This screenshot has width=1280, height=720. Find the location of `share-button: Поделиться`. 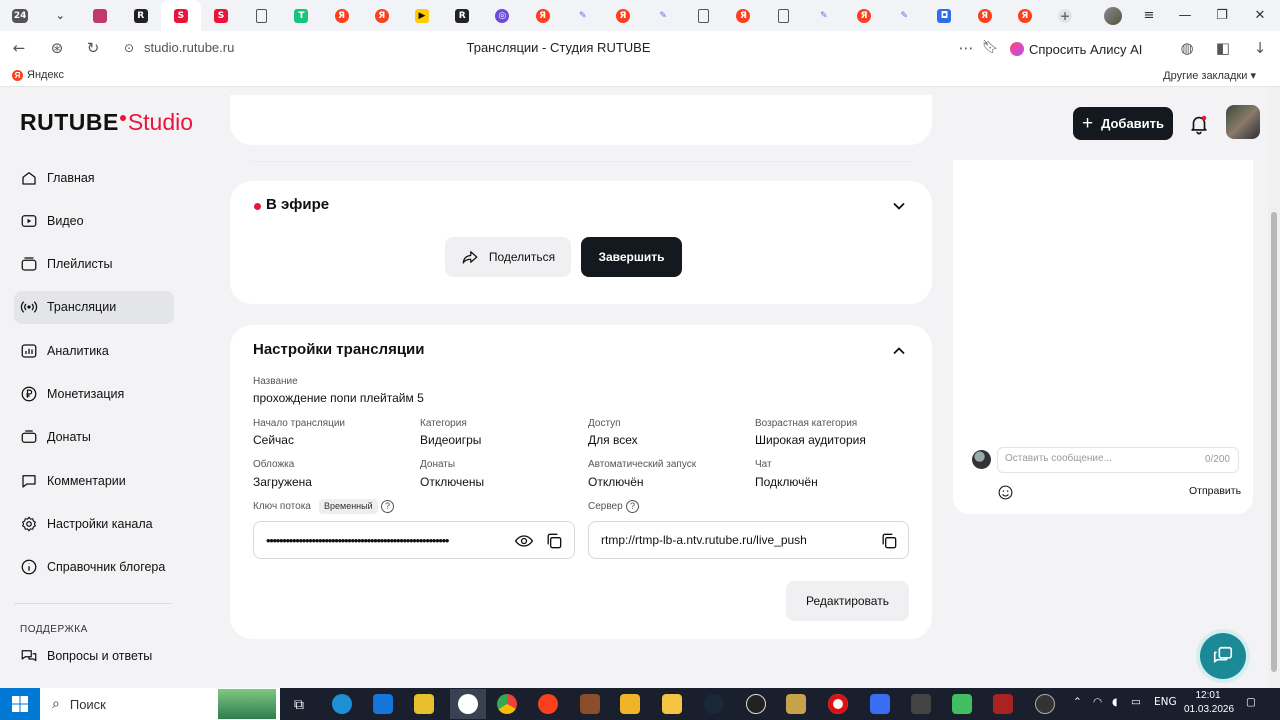

share-button: Поделиться is located at coordinates (508, 257).